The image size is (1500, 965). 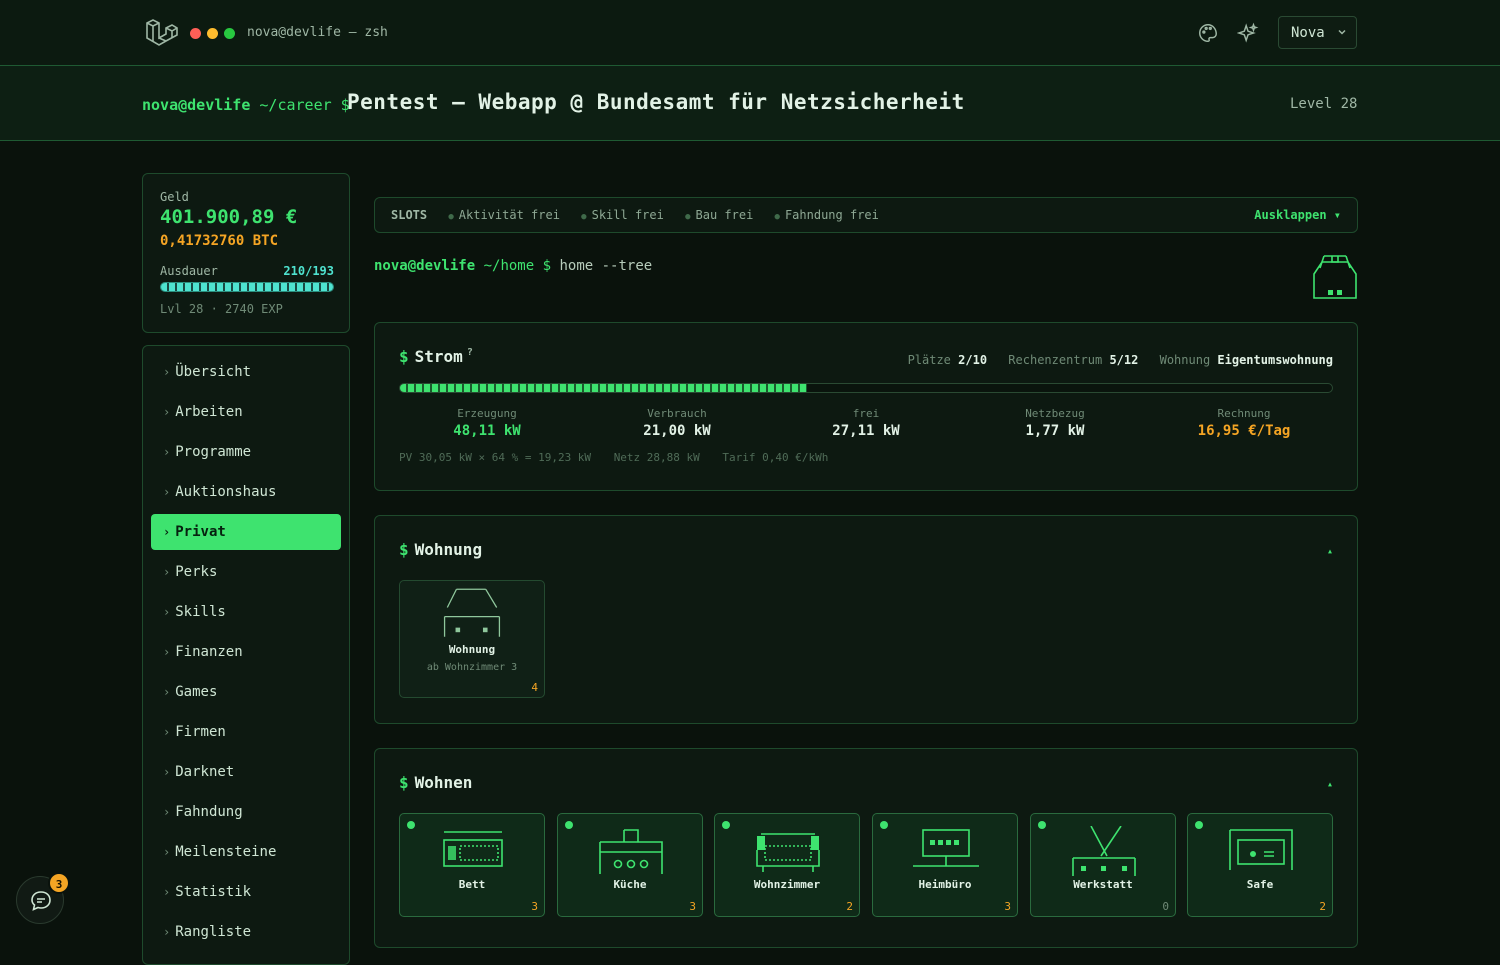 What do you see at coordinates (436, 356) in the screenshot?
I see `power-title: $ Strom?` at bounding box center [436, 356].